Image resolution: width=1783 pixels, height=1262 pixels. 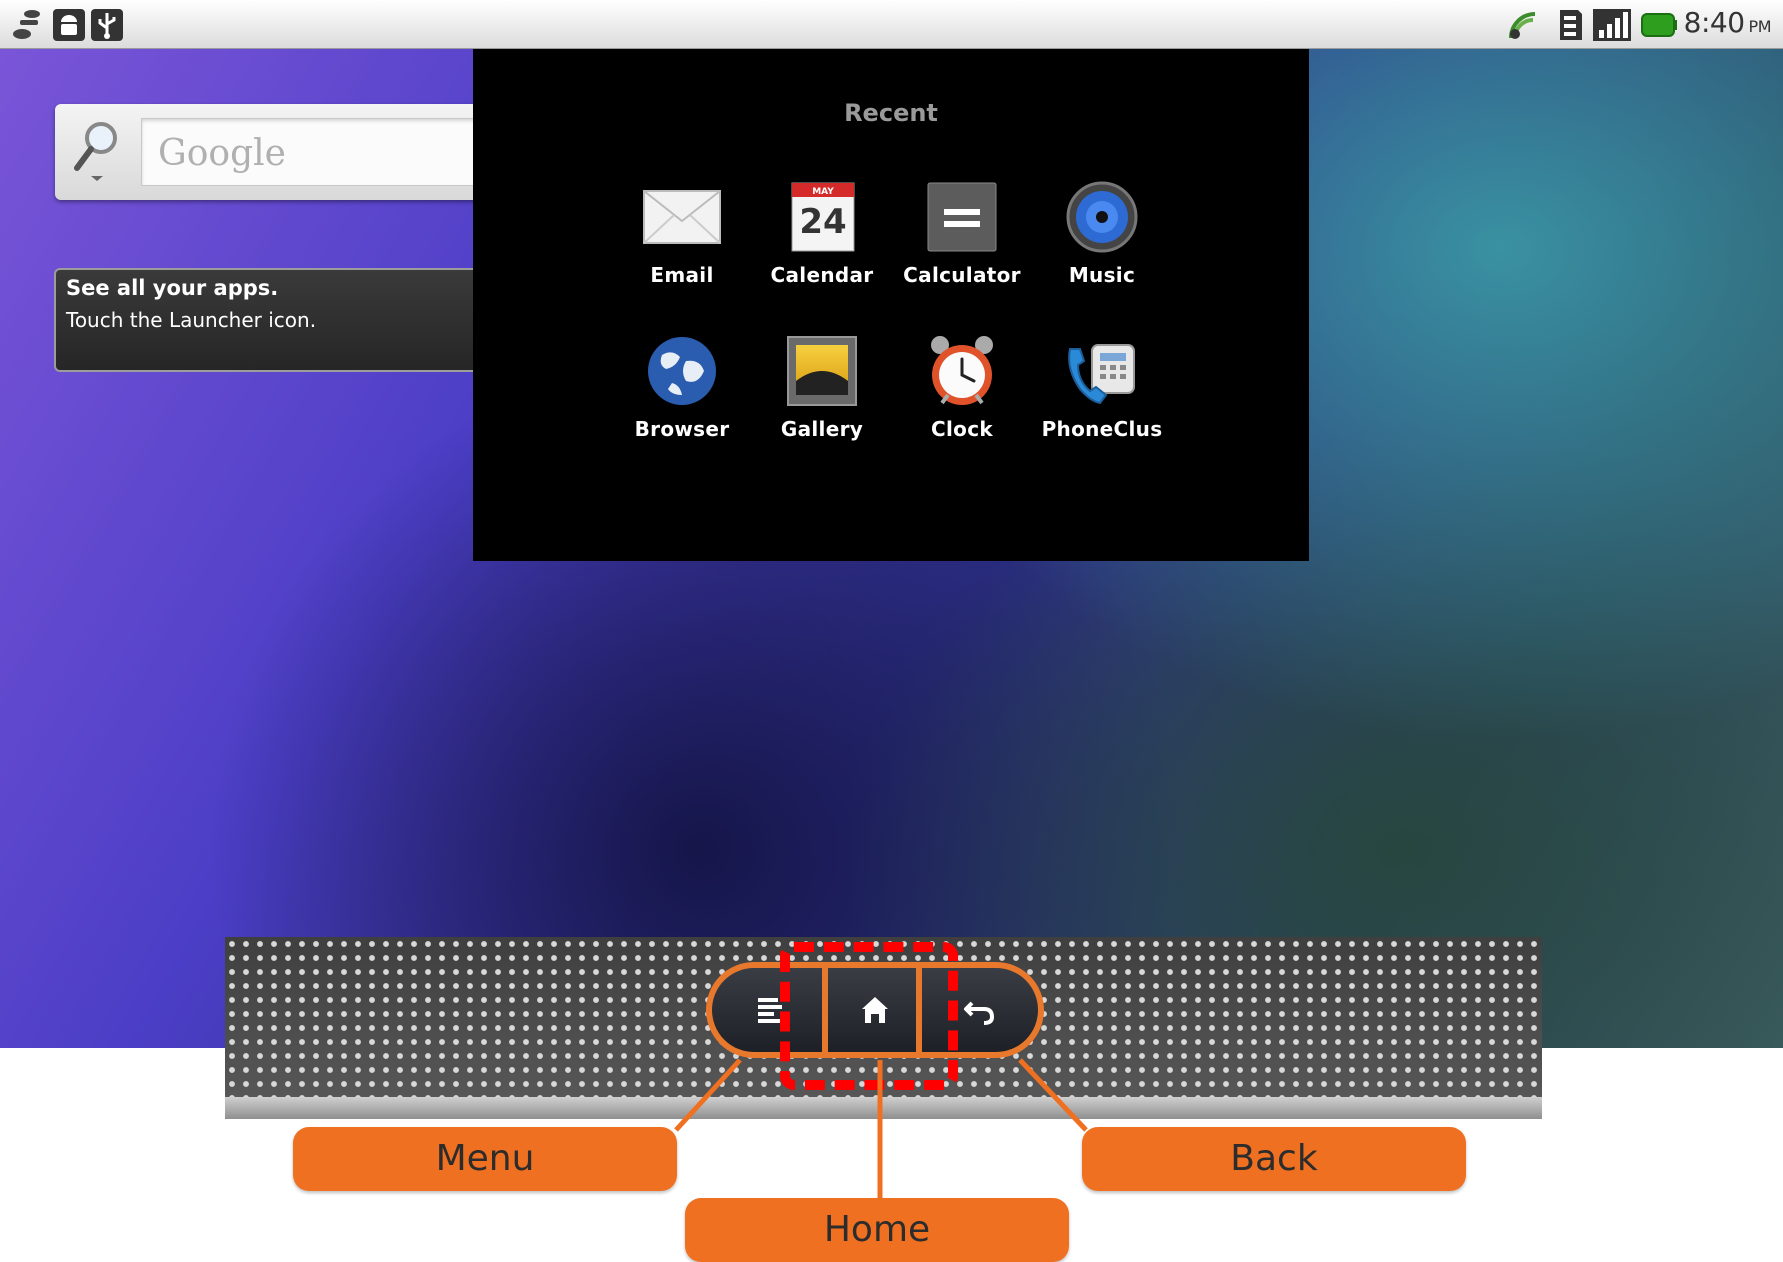 What do you see at coordinates (822, 371) in the screenshot?
I see `gallery-icon` at bounding box center [822, 371].